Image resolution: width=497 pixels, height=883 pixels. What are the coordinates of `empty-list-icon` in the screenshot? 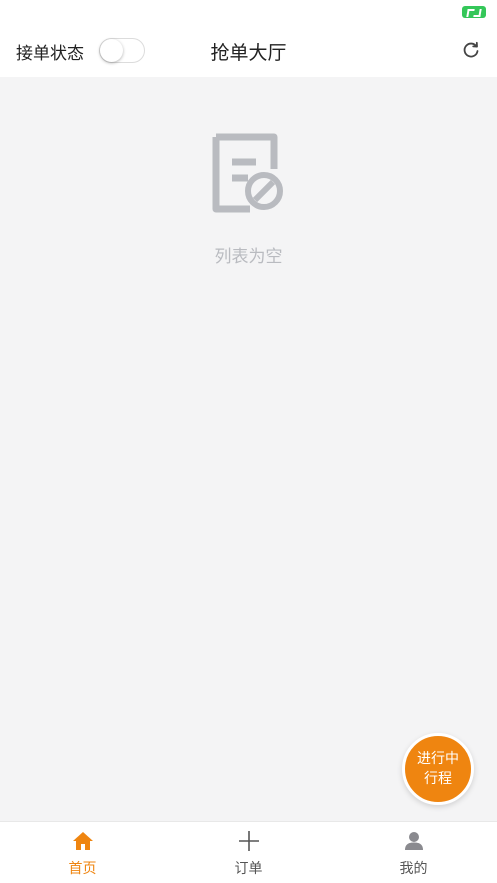 It's located at (247, 173).